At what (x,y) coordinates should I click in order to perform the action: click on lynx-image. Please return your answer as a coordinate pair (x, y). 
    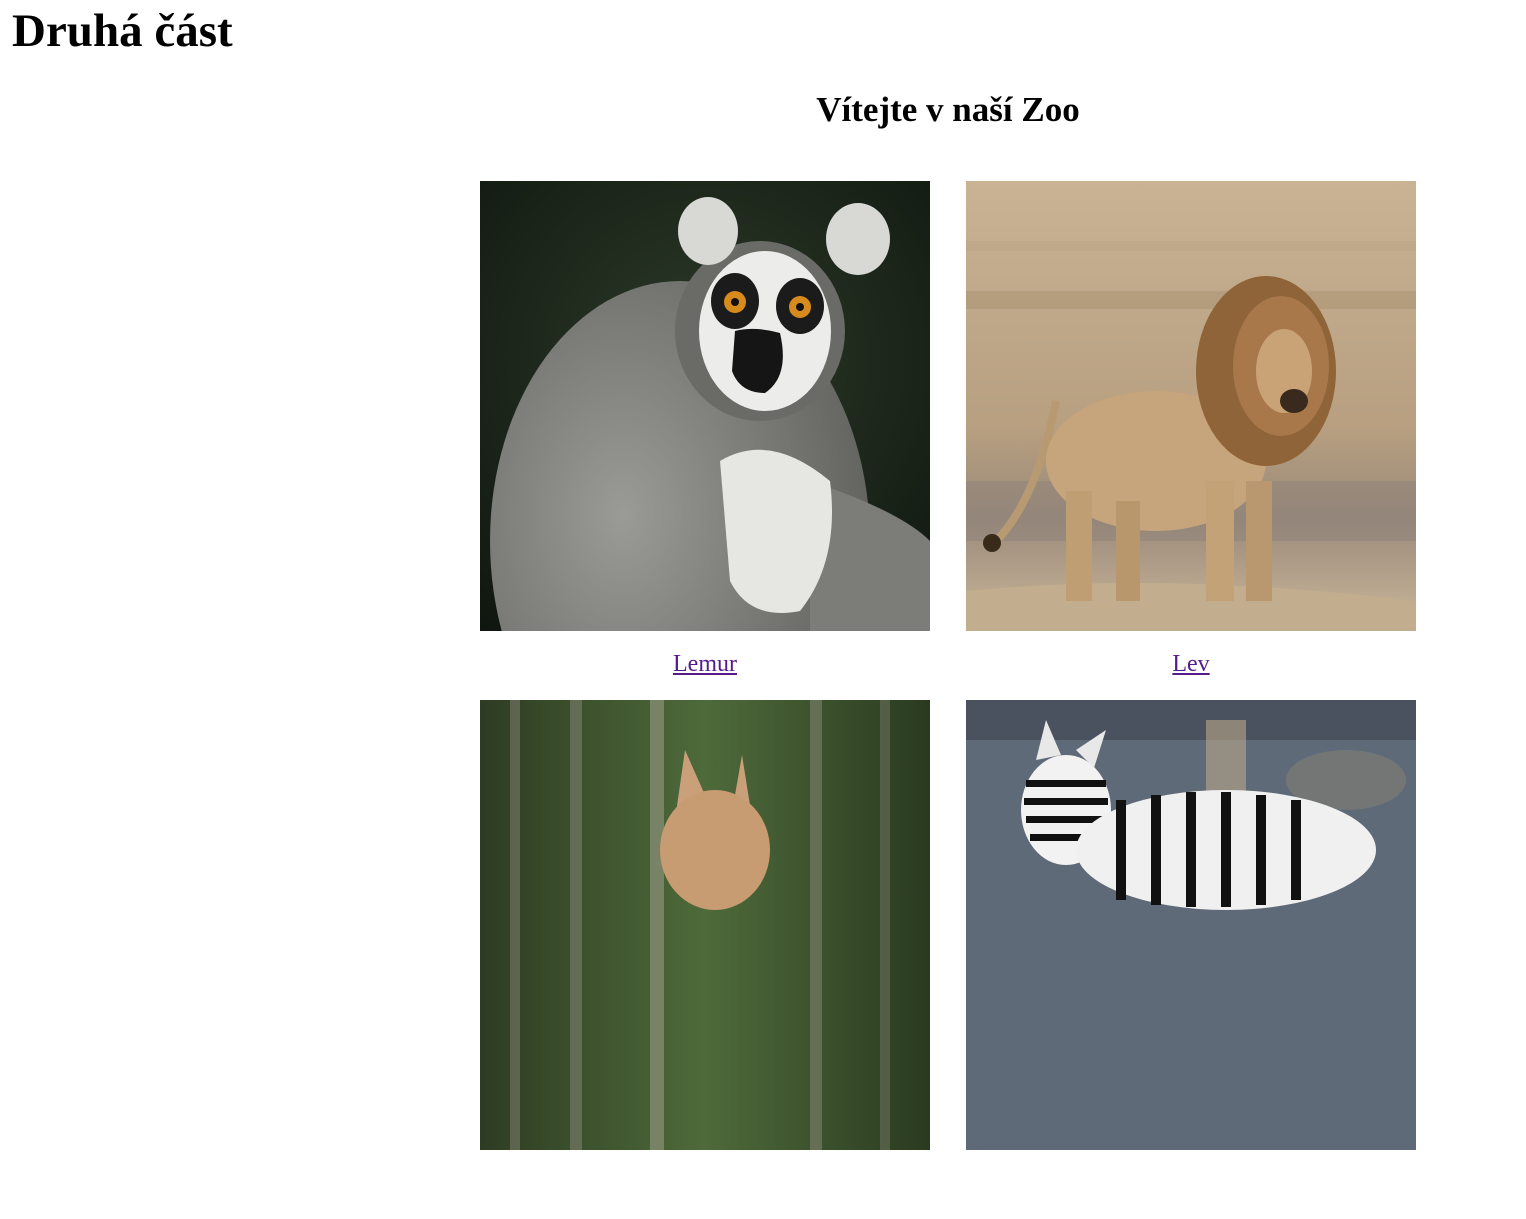
    Looking at the image, I should click on (705, 925).